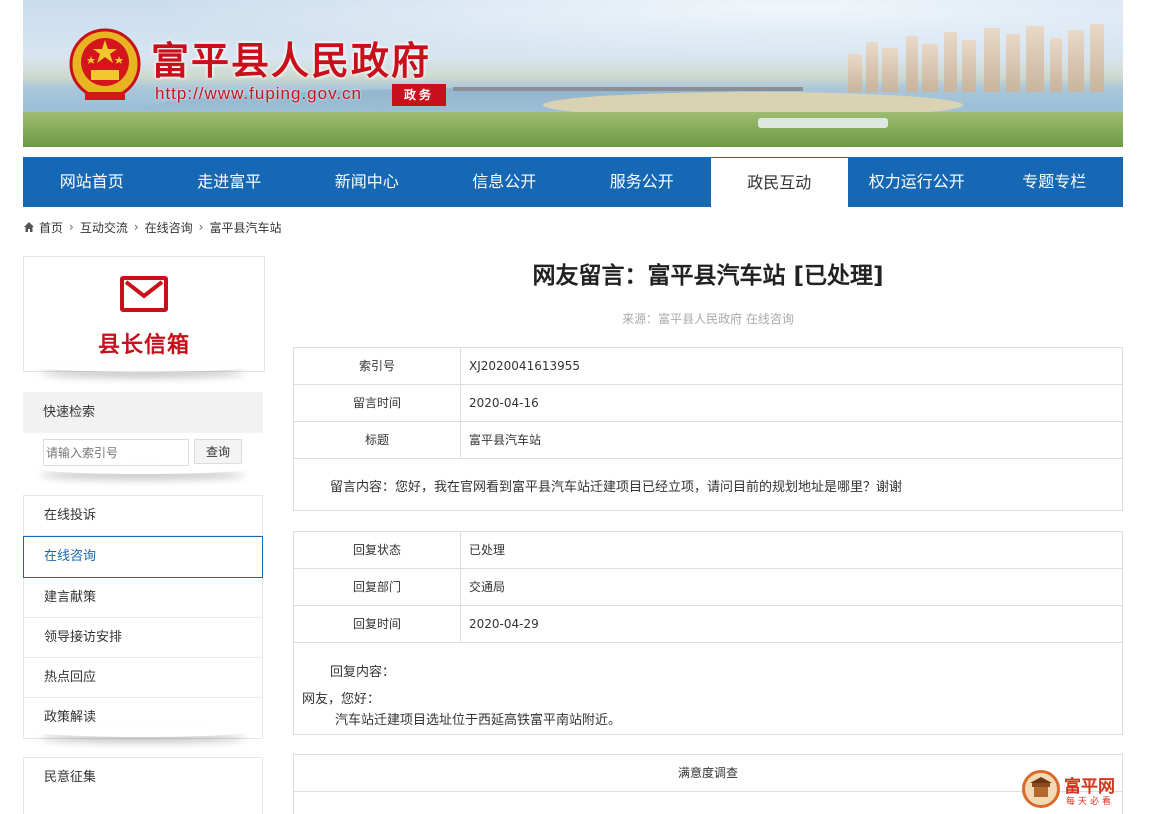 Image resolution: width=1154 pixels, height=814 pixels. I want to click on message-time-value: 2020-04-16, so click(504, 403).